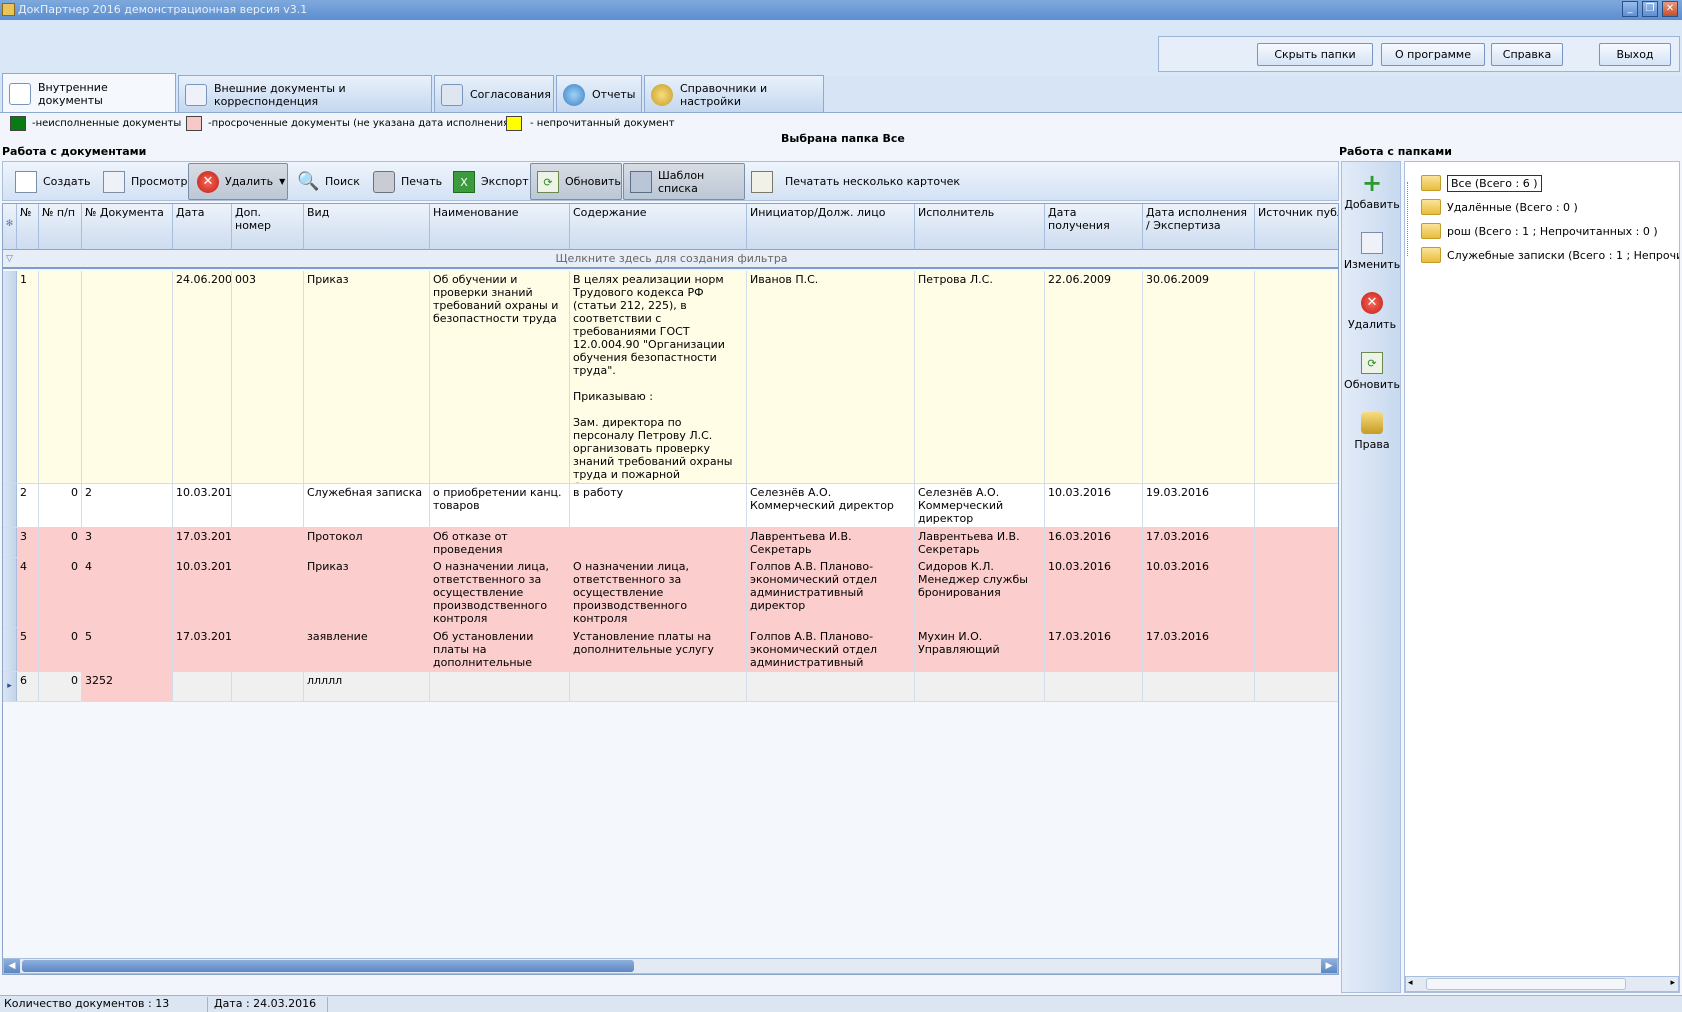  What do you see at coordinates (127, 227) in the screenshot?
I see `column-header: № Документа` at bounding box center [127, 227].